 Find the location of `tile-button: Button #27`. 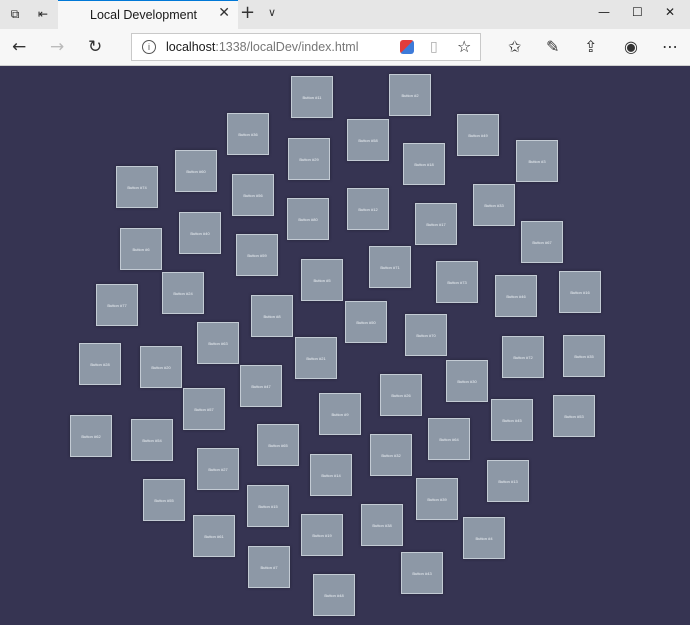

tile-button: Button #27 is located at coordinates (218, 469).